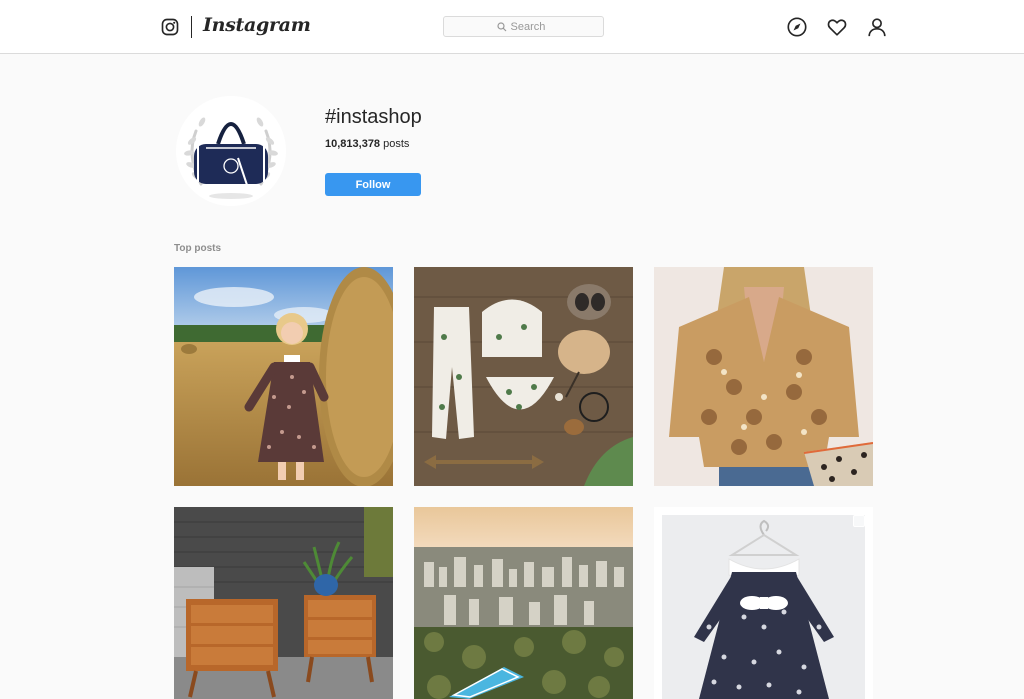 This screenshot has width=1024, height=699. What do you see at coordinates (859, 521) in the screenshot?
I see `multiple-images-icon` at bounding box center [859, 521].